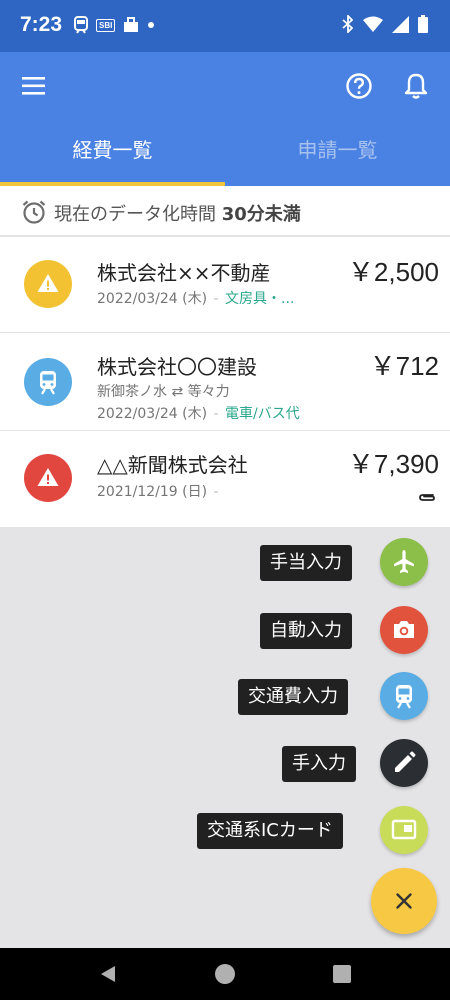  I want to click on data-processing-notice: 現在のデータ化時間 30分未満, so click(225, 211).